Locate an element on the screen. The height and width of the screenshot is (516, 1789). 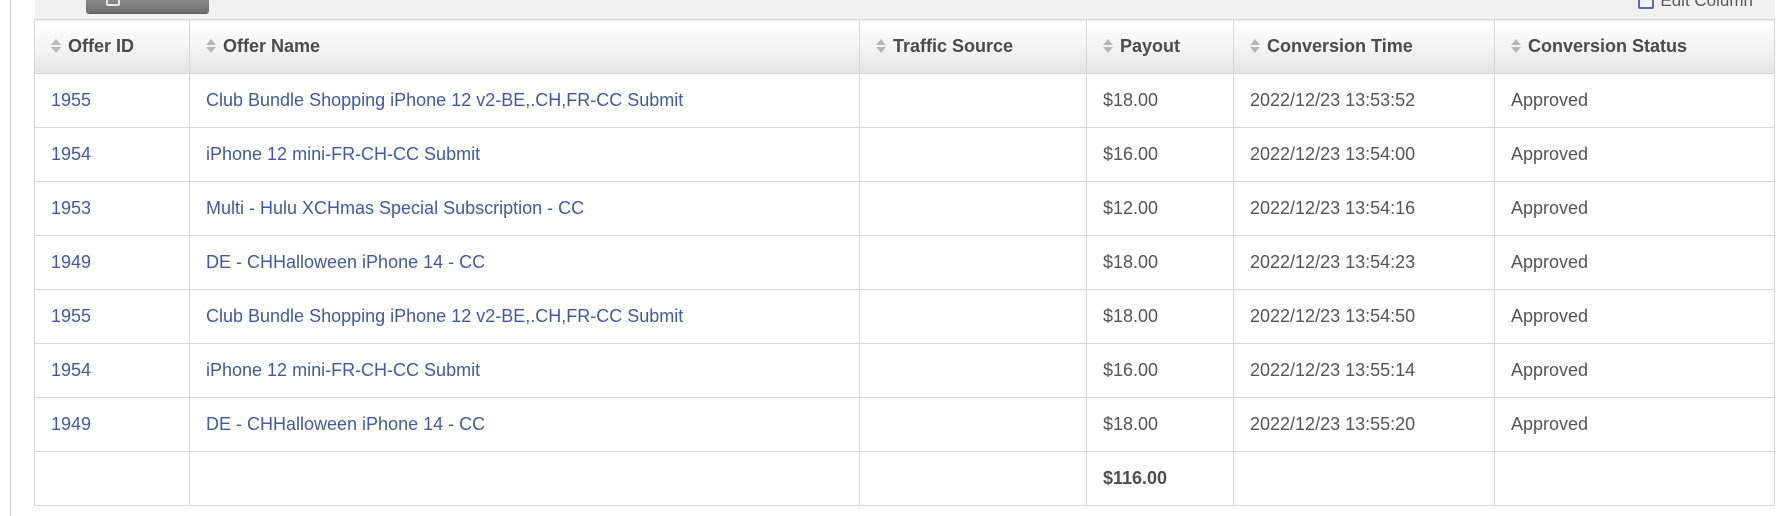
column-header-traffic-source: Traffic Source is located at coordinates (973, 46).